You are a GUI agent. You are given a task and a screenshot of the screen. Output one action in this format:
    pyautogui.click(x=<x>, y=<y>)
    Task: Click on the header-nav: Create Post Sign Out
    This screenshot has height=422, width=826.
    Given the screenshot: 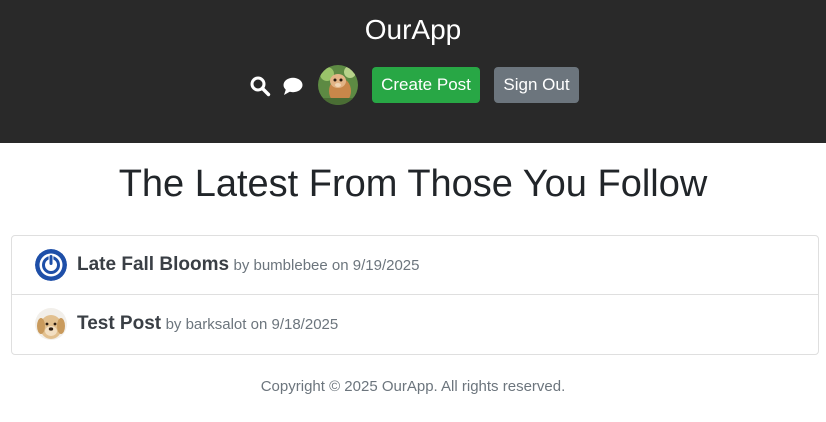 What is the action you would take?
    pyautogui.click(x=413, y=85)
    